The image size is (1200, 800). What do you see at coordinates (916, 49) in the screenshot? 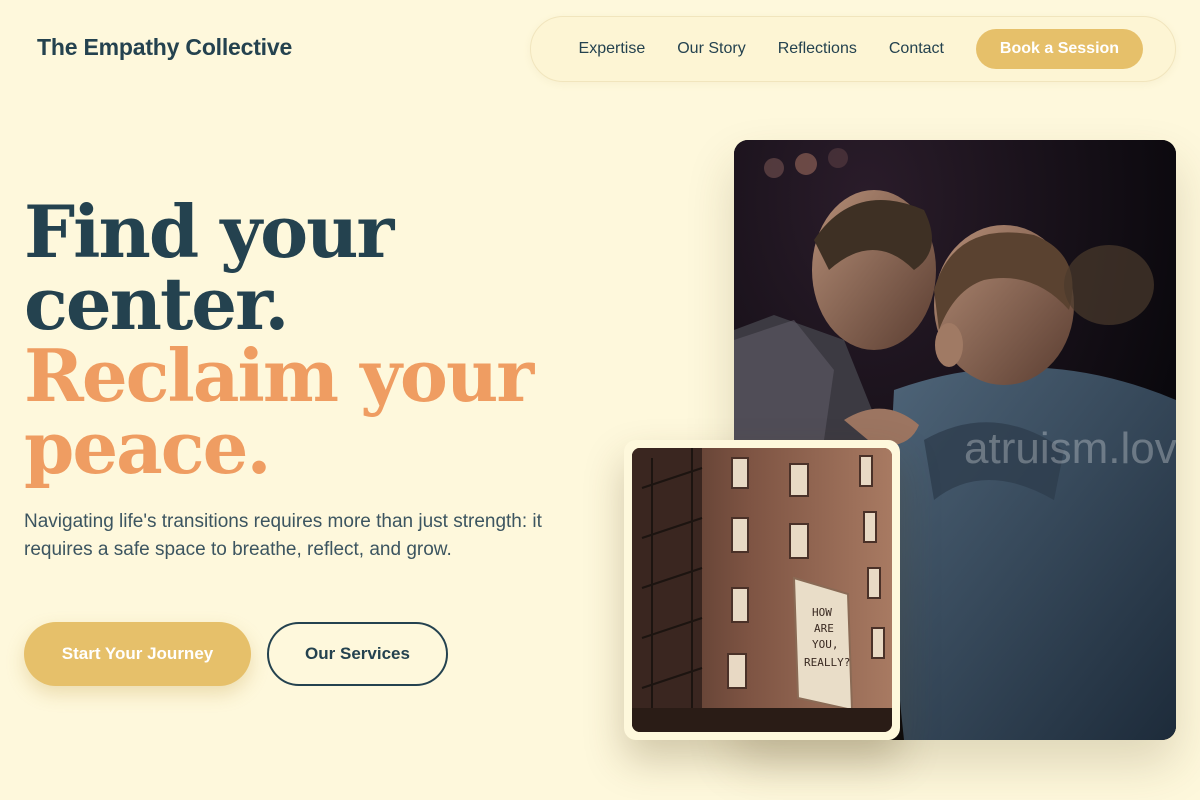
I see `nav-link-contact: Contact` at bounding box center [916, 49].